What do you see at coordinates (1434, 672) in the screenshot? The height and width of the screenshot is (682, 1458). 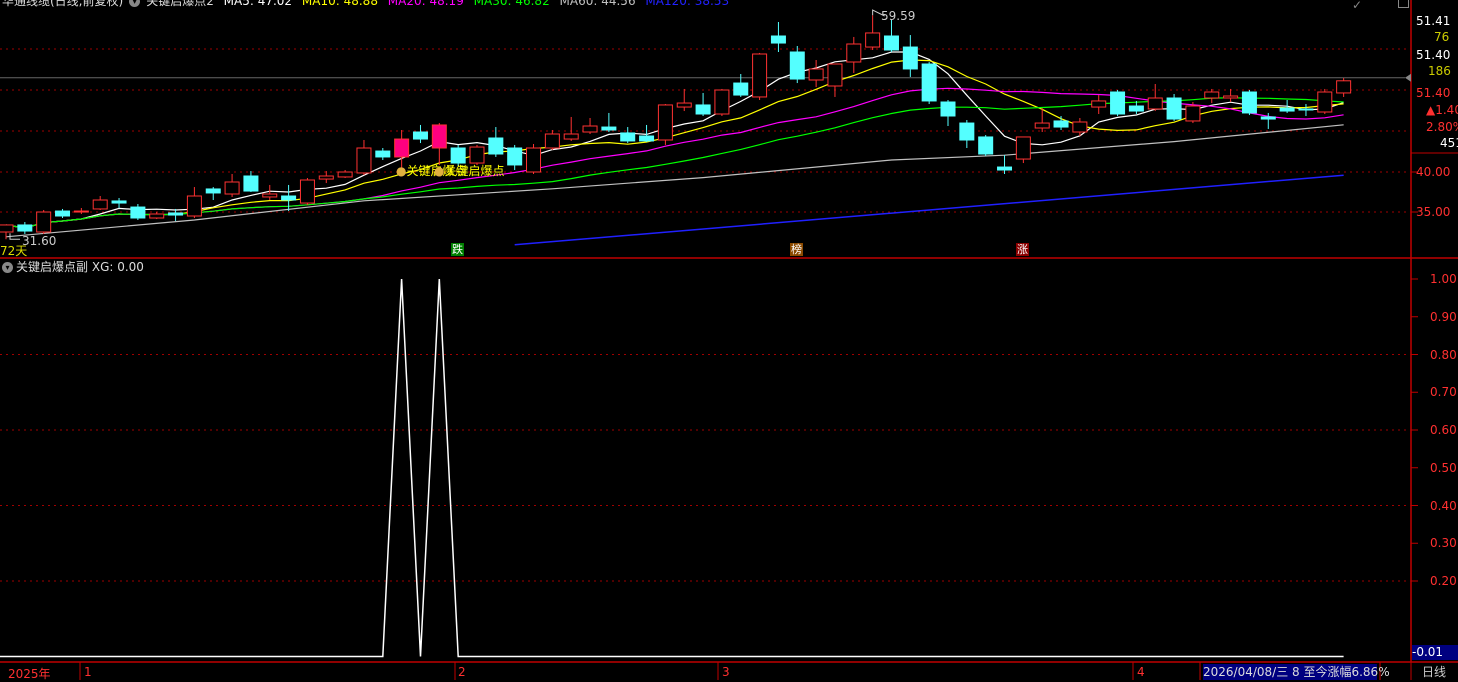 I see `period-button: 日线` at bounding box center [1434, 672].